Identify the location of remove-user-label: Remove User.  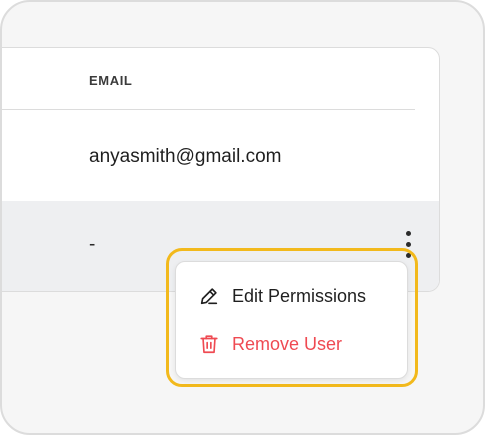
(287, 343).